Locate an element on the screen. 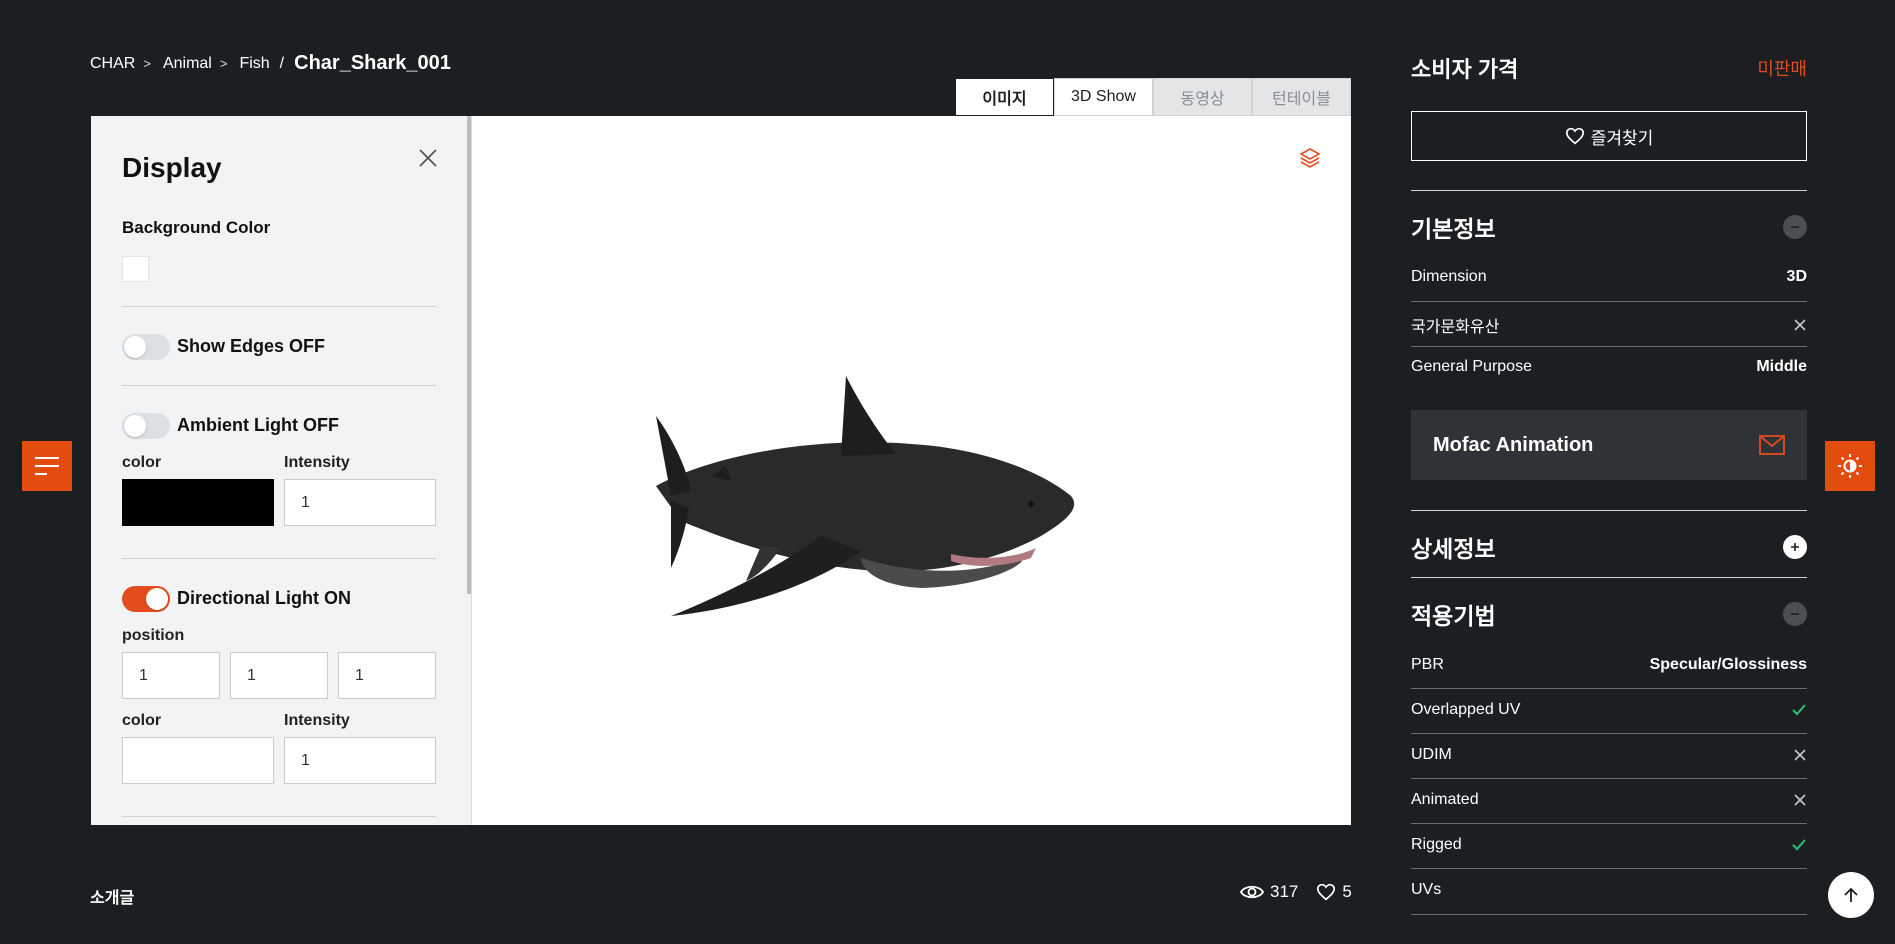 Image resolution: width=1895 pixels, height=944 pixels. show-edges-toggle is located at coordinates (146, 347).